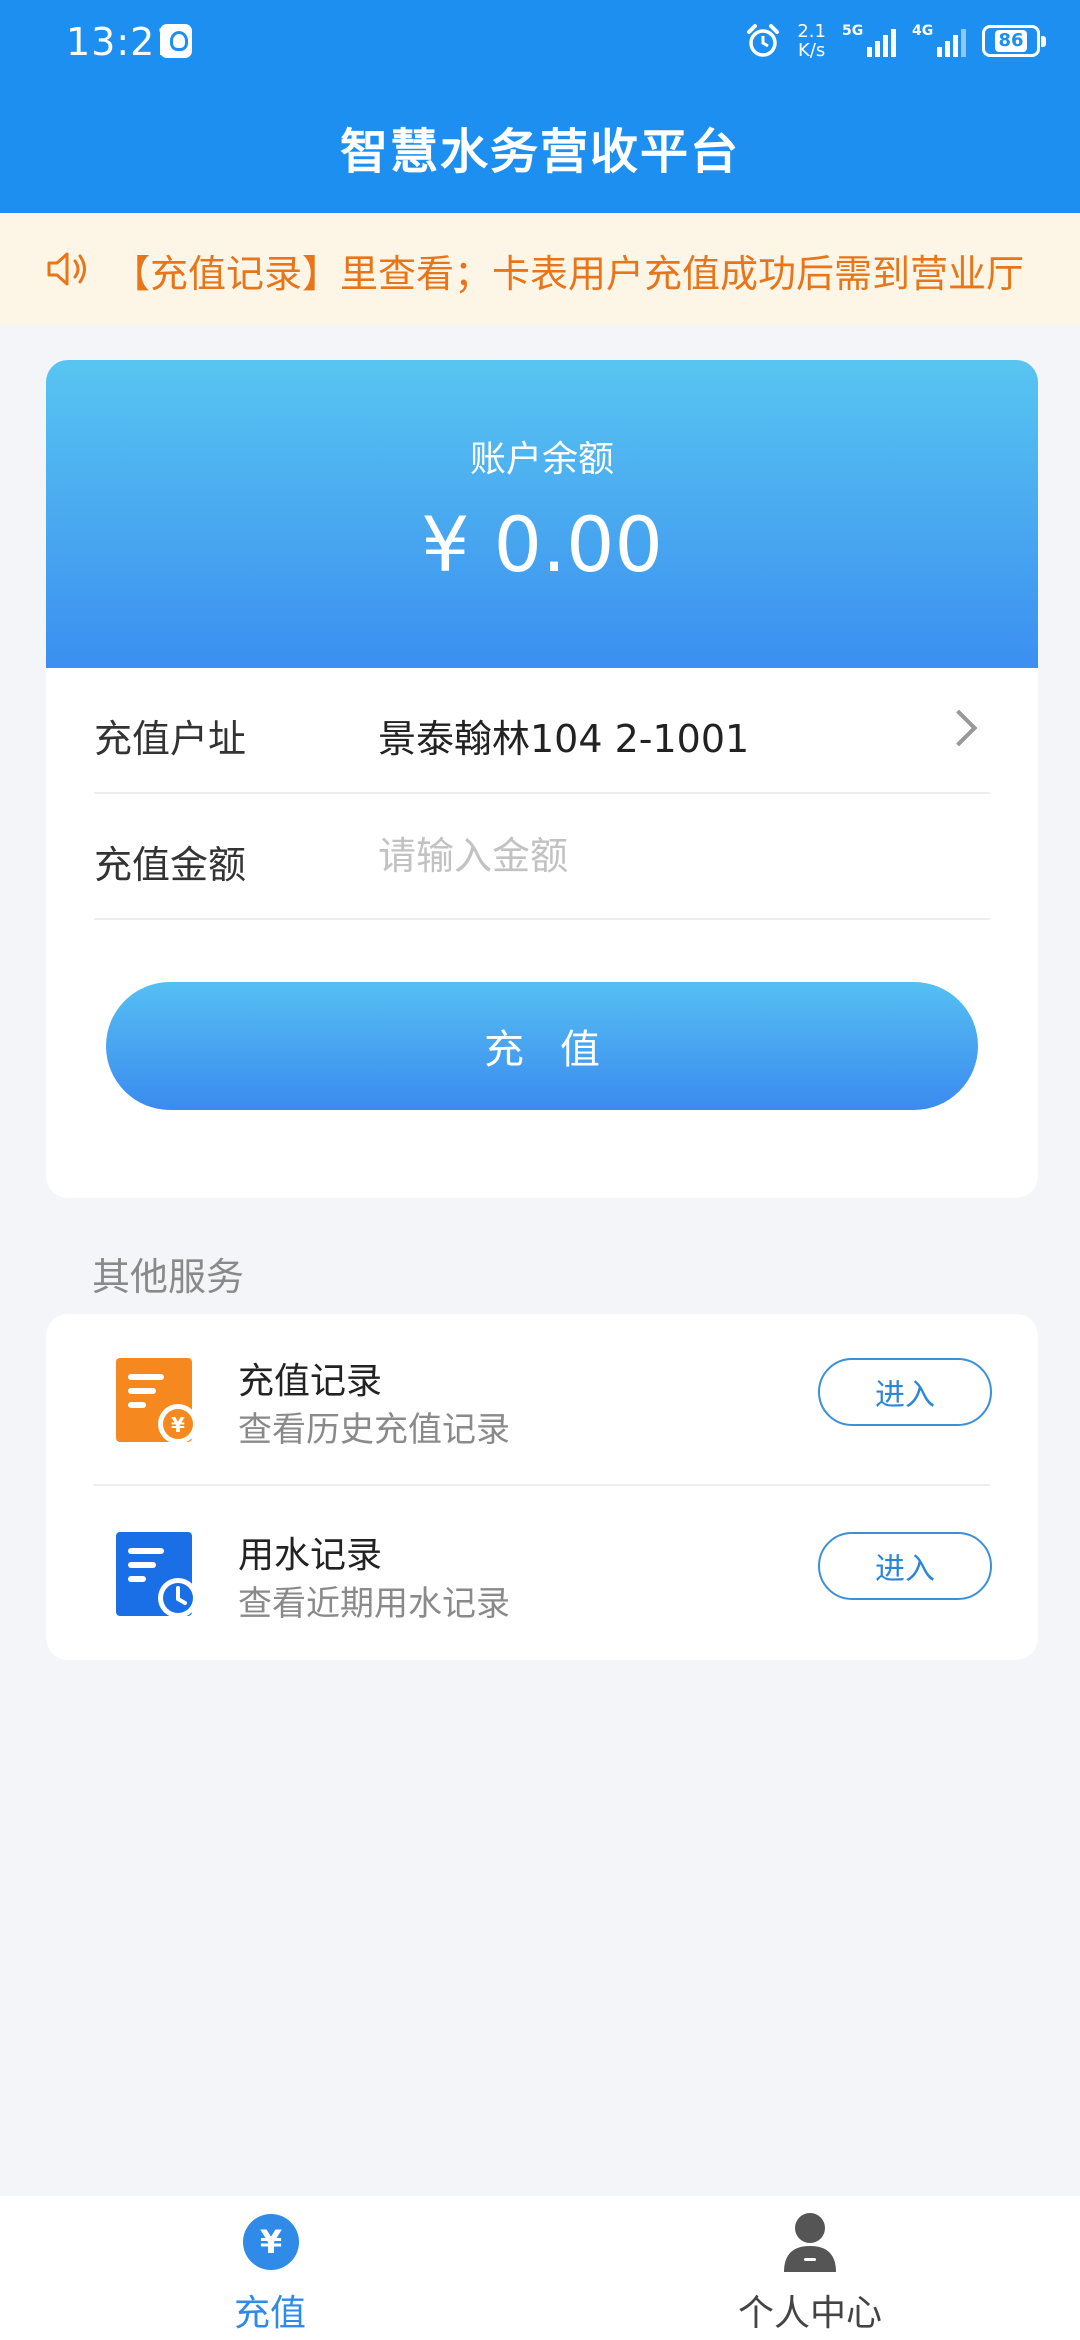 The height and width of the screenshot is (2340, 1080). I want to click on nav-label-profile: 个人中心, so click(809, 2313).